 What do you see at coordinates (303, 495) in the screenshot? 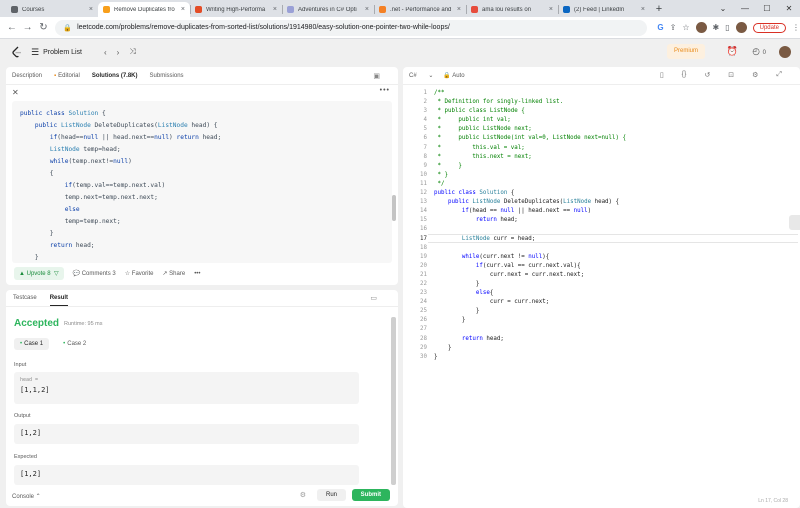
I see `debug-icon: ⚙` at bounding box center [303, 495].